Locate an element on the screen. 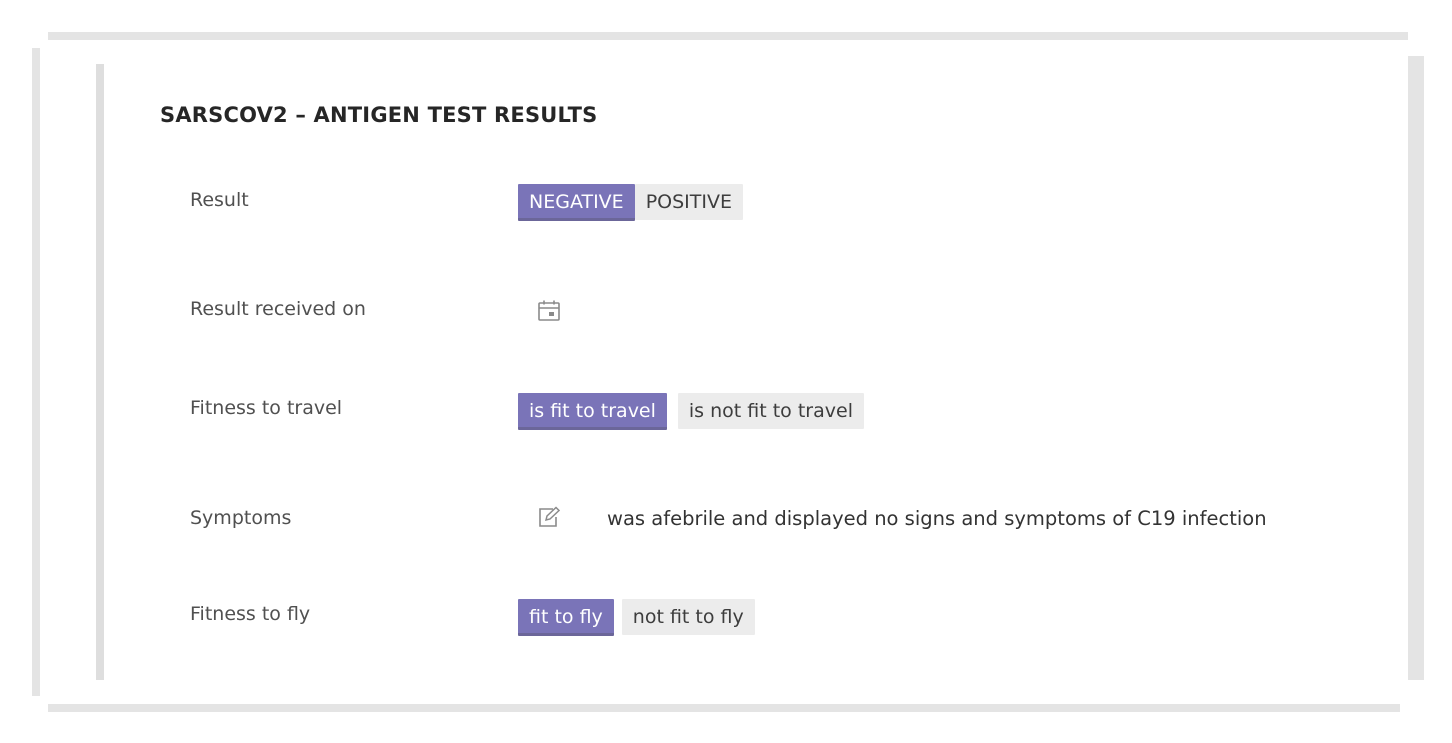 This screenshot has height=743, width=1452. travel-option-not-fit: is not fit to travel is located at coordinates (770, 411).